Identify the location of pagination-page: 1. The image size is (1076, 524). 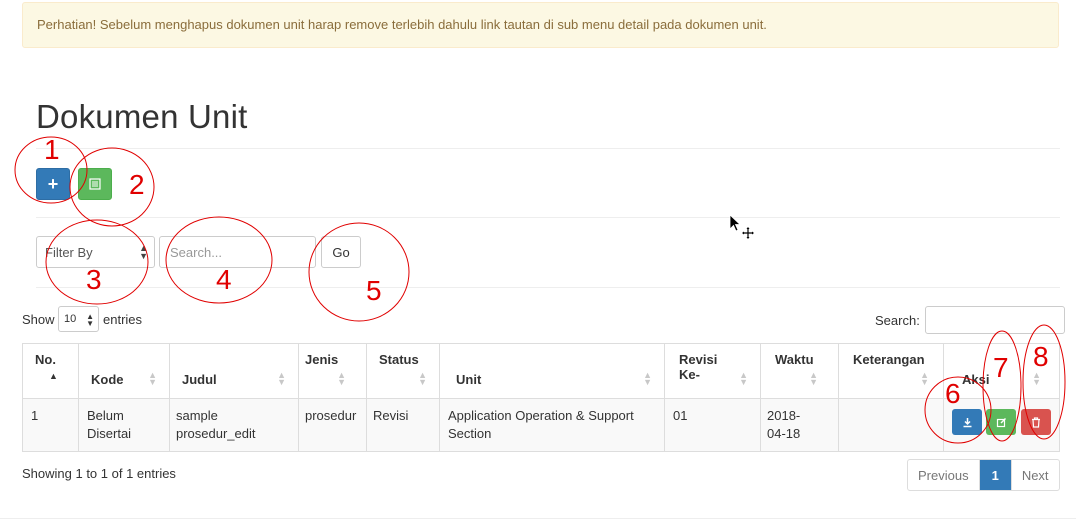
(995, 475).